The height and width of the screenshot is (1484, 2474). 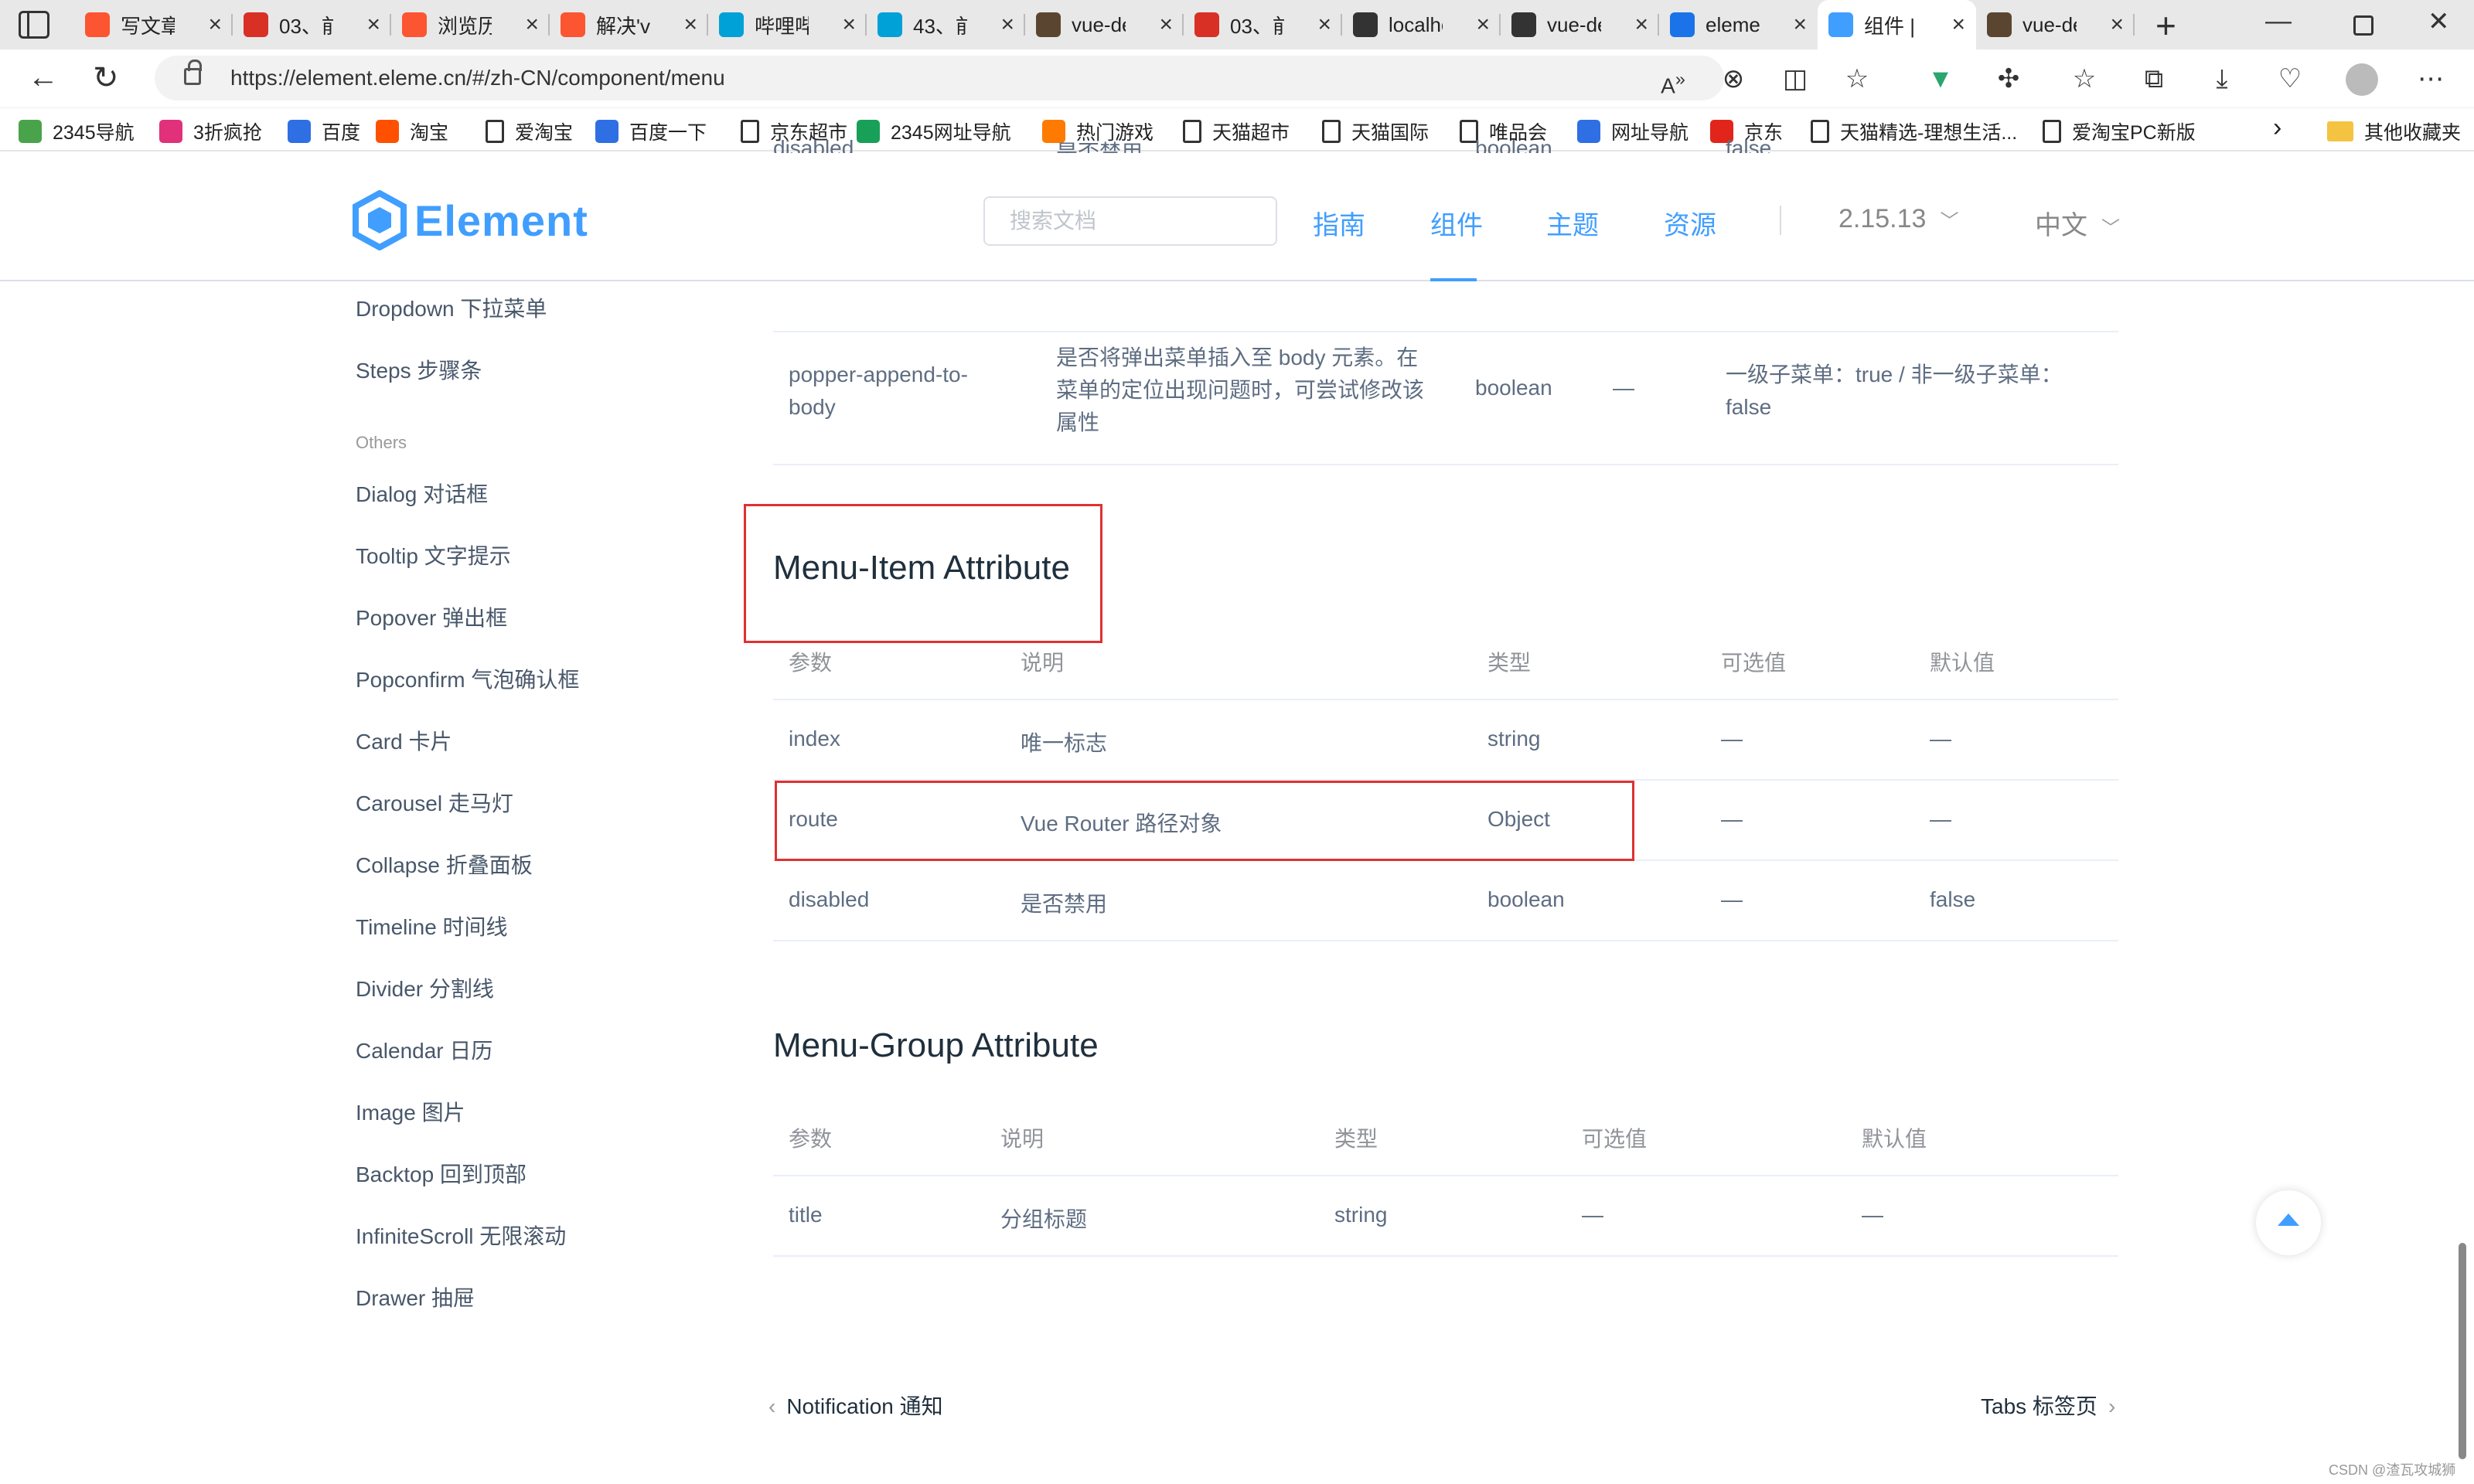 I want to click on language-select: 中文 ﹀, so click(x=2077, y=223).